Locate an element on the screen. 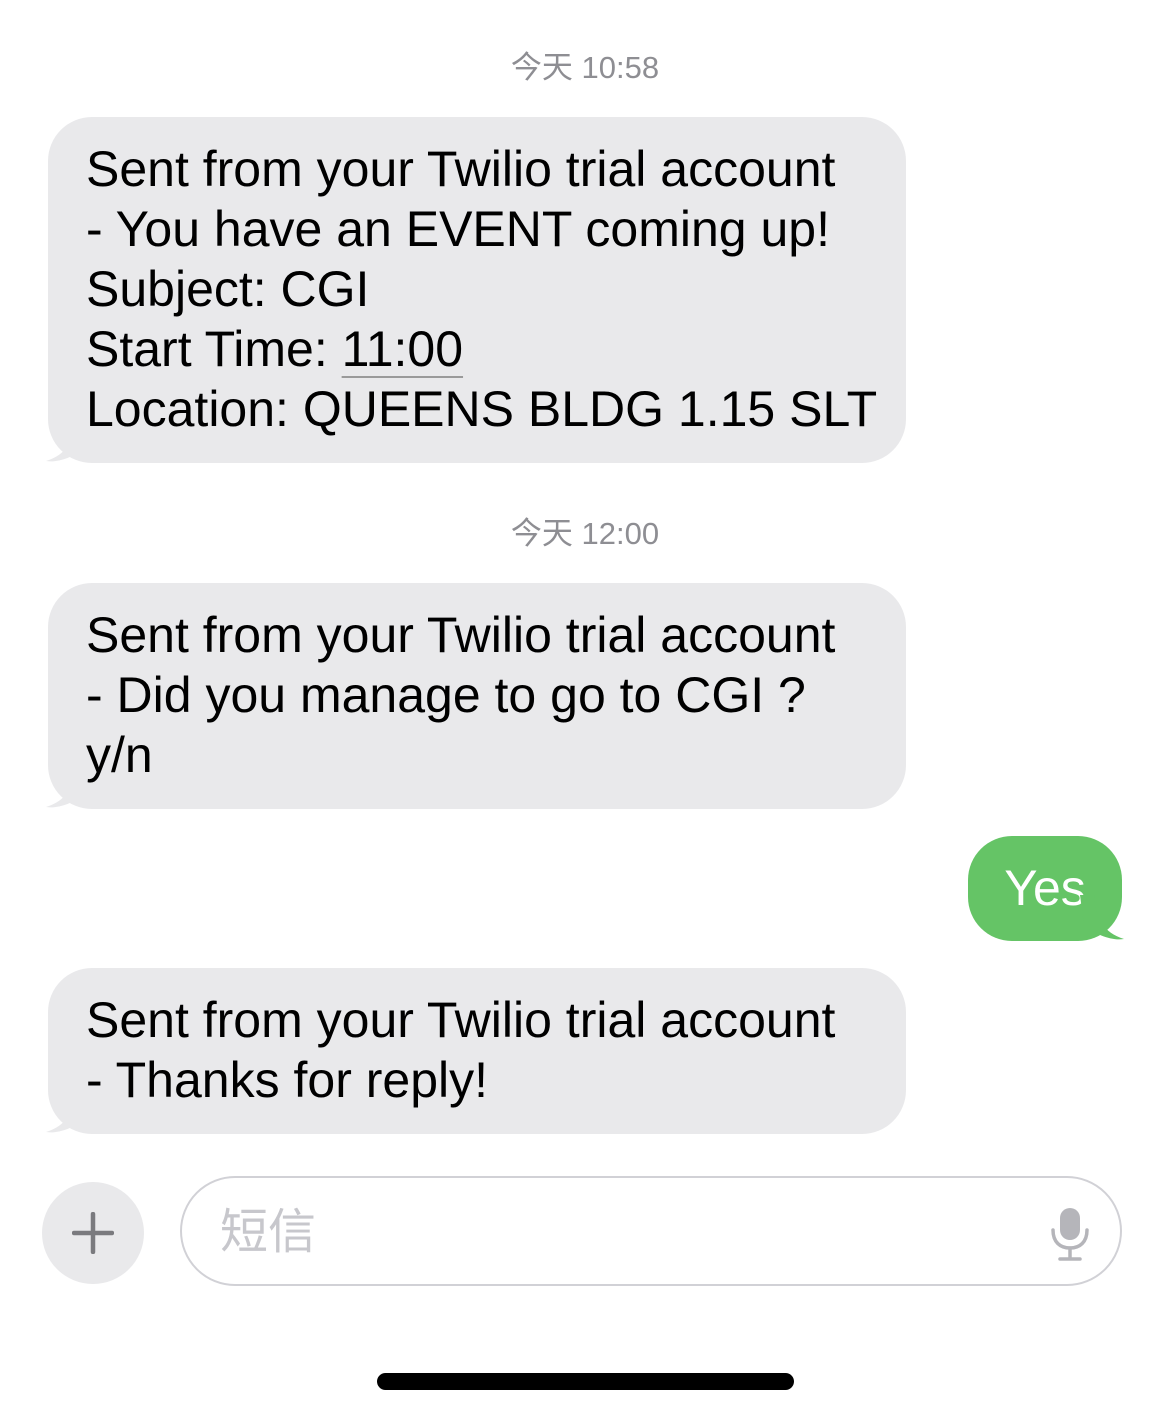 This screenshot has width=1170, height=1413. message-input-placeholder: 短信 is located at coordinates (268, 1232).